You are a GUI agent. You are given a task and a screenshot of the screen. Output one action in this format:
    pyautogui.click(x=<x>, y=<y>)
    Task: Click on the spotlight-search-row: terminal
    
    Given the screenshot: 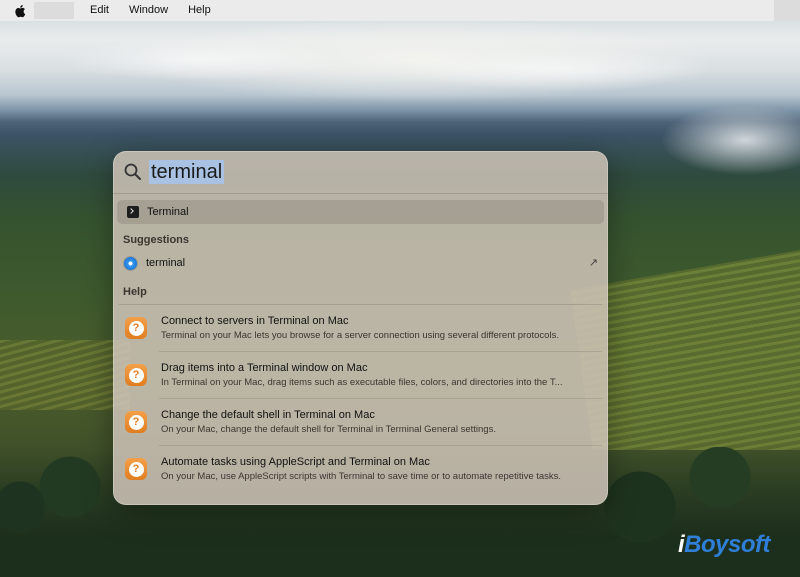 What is the action you would take?
    pyautogui.click(x=360, y=172)
    